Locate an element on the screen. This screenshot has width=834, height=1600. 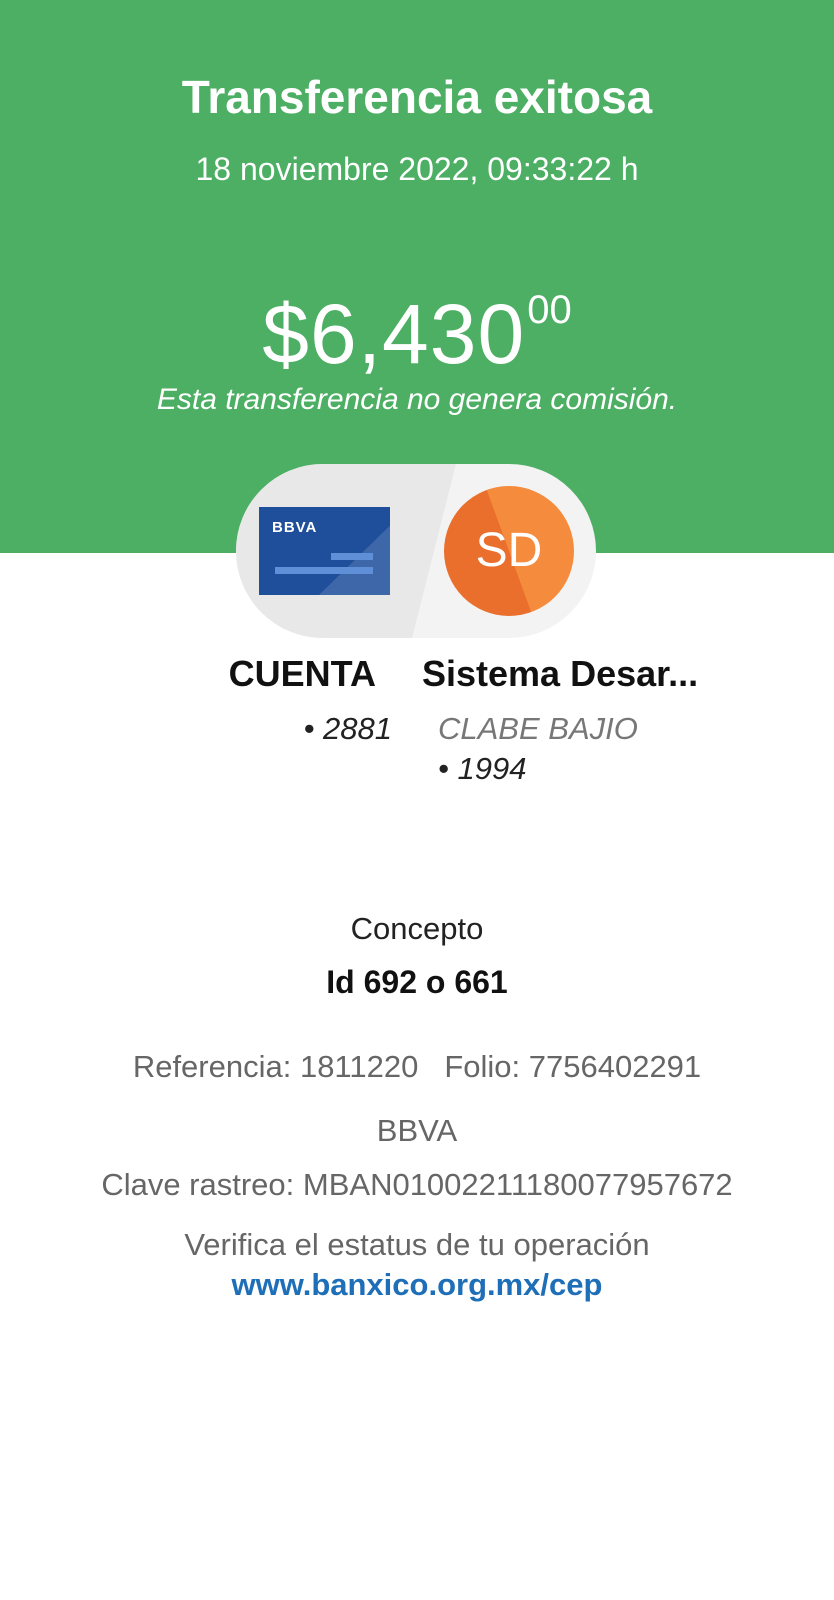
recipient-initials: SD is located at coordinates (509, 550).